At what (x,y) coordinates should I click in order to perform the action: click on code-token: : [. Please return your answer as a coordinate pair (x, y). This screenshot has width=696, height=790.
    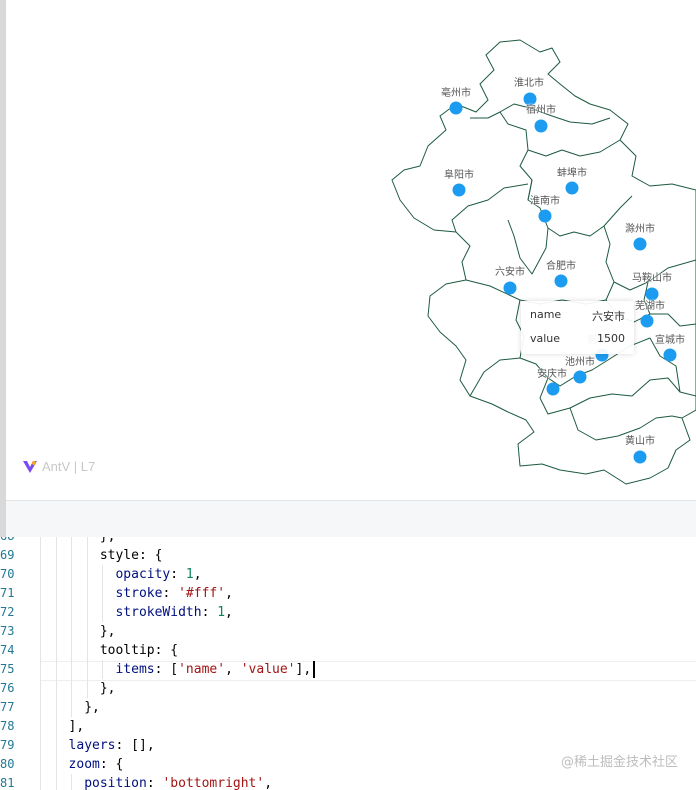
    Looking at the image, I should click on (166, 669).